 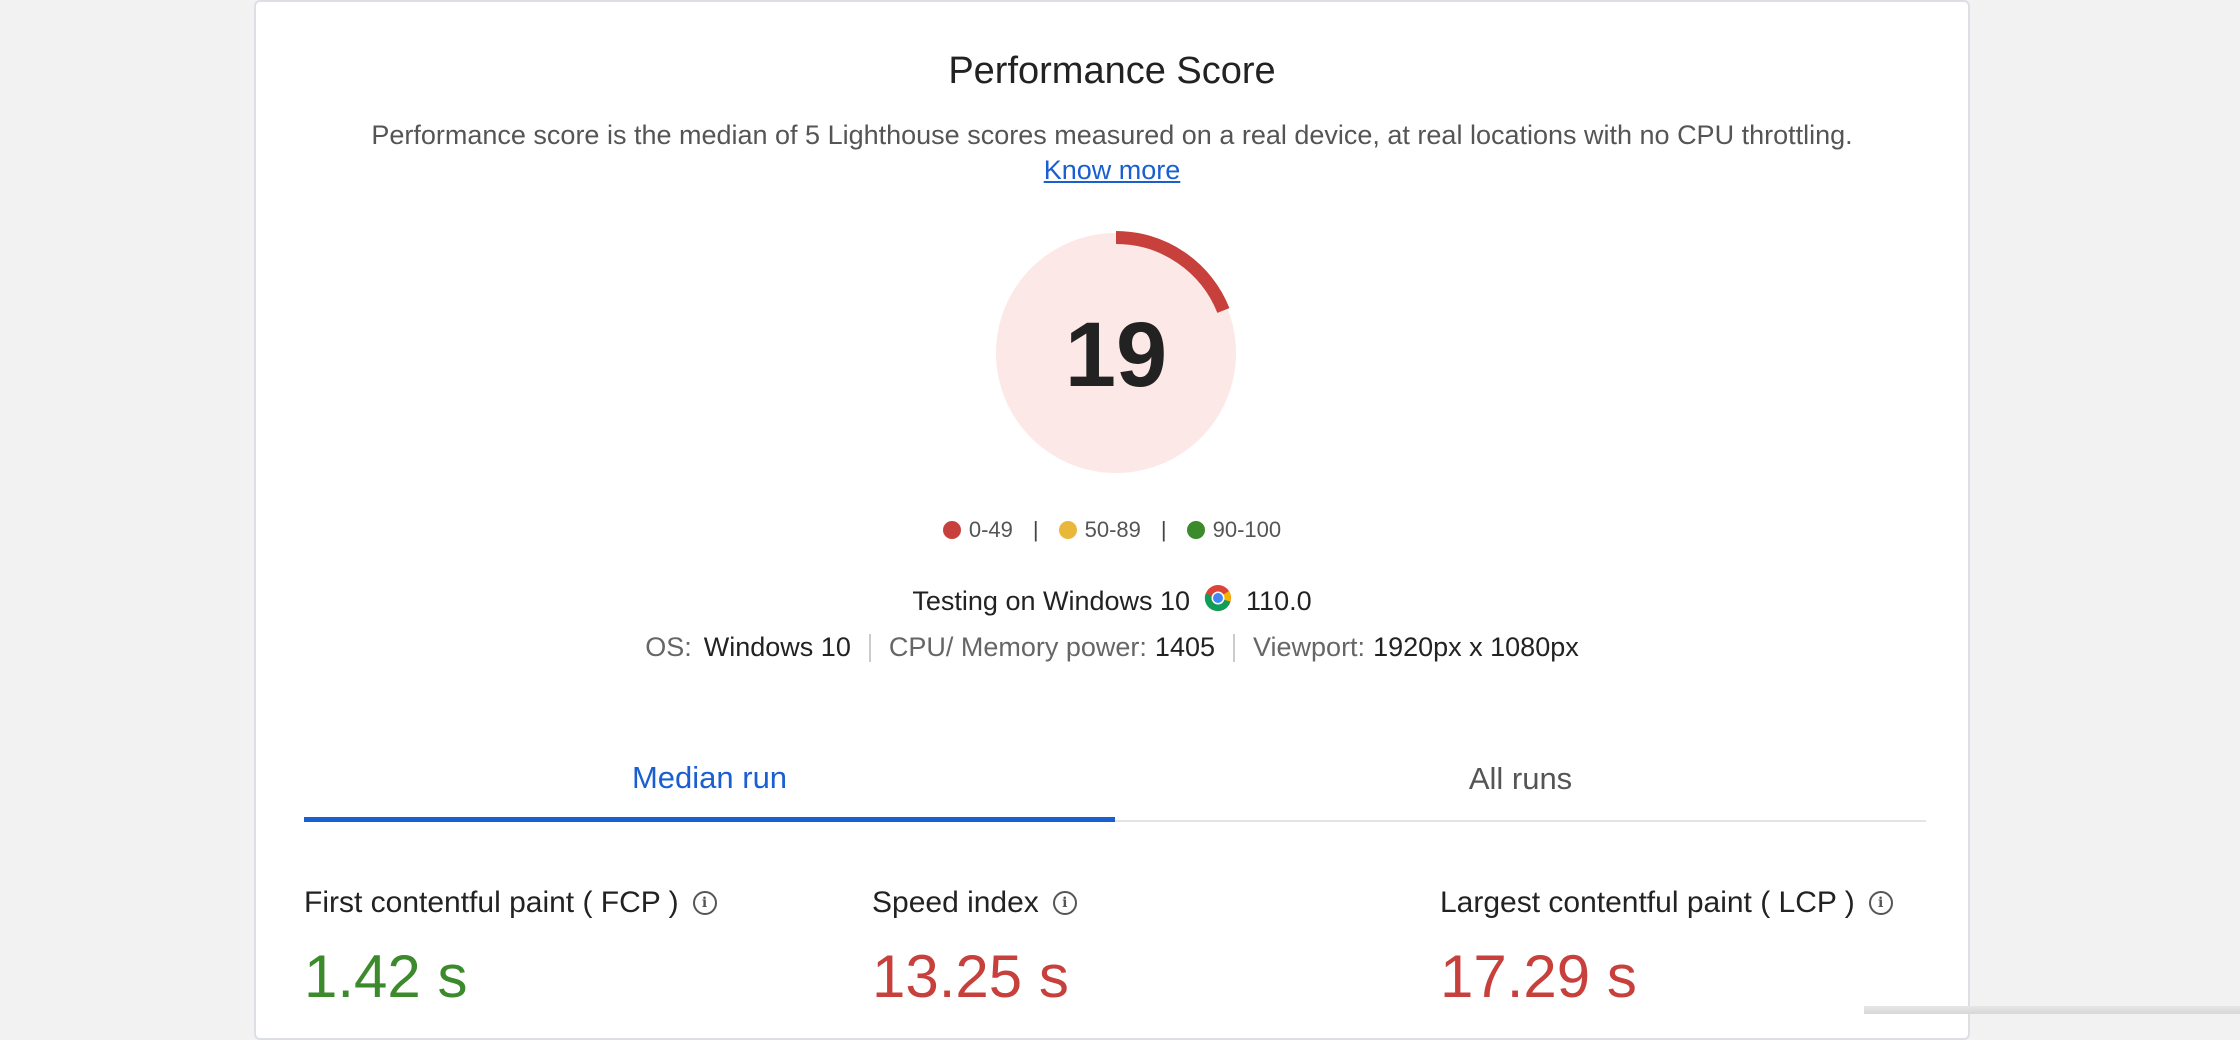 What do you see at coordinates (1051, 601) in the screenshot?
I see `testing-os-text: Testing on Windows 10` at bounding box center [1051, 601].